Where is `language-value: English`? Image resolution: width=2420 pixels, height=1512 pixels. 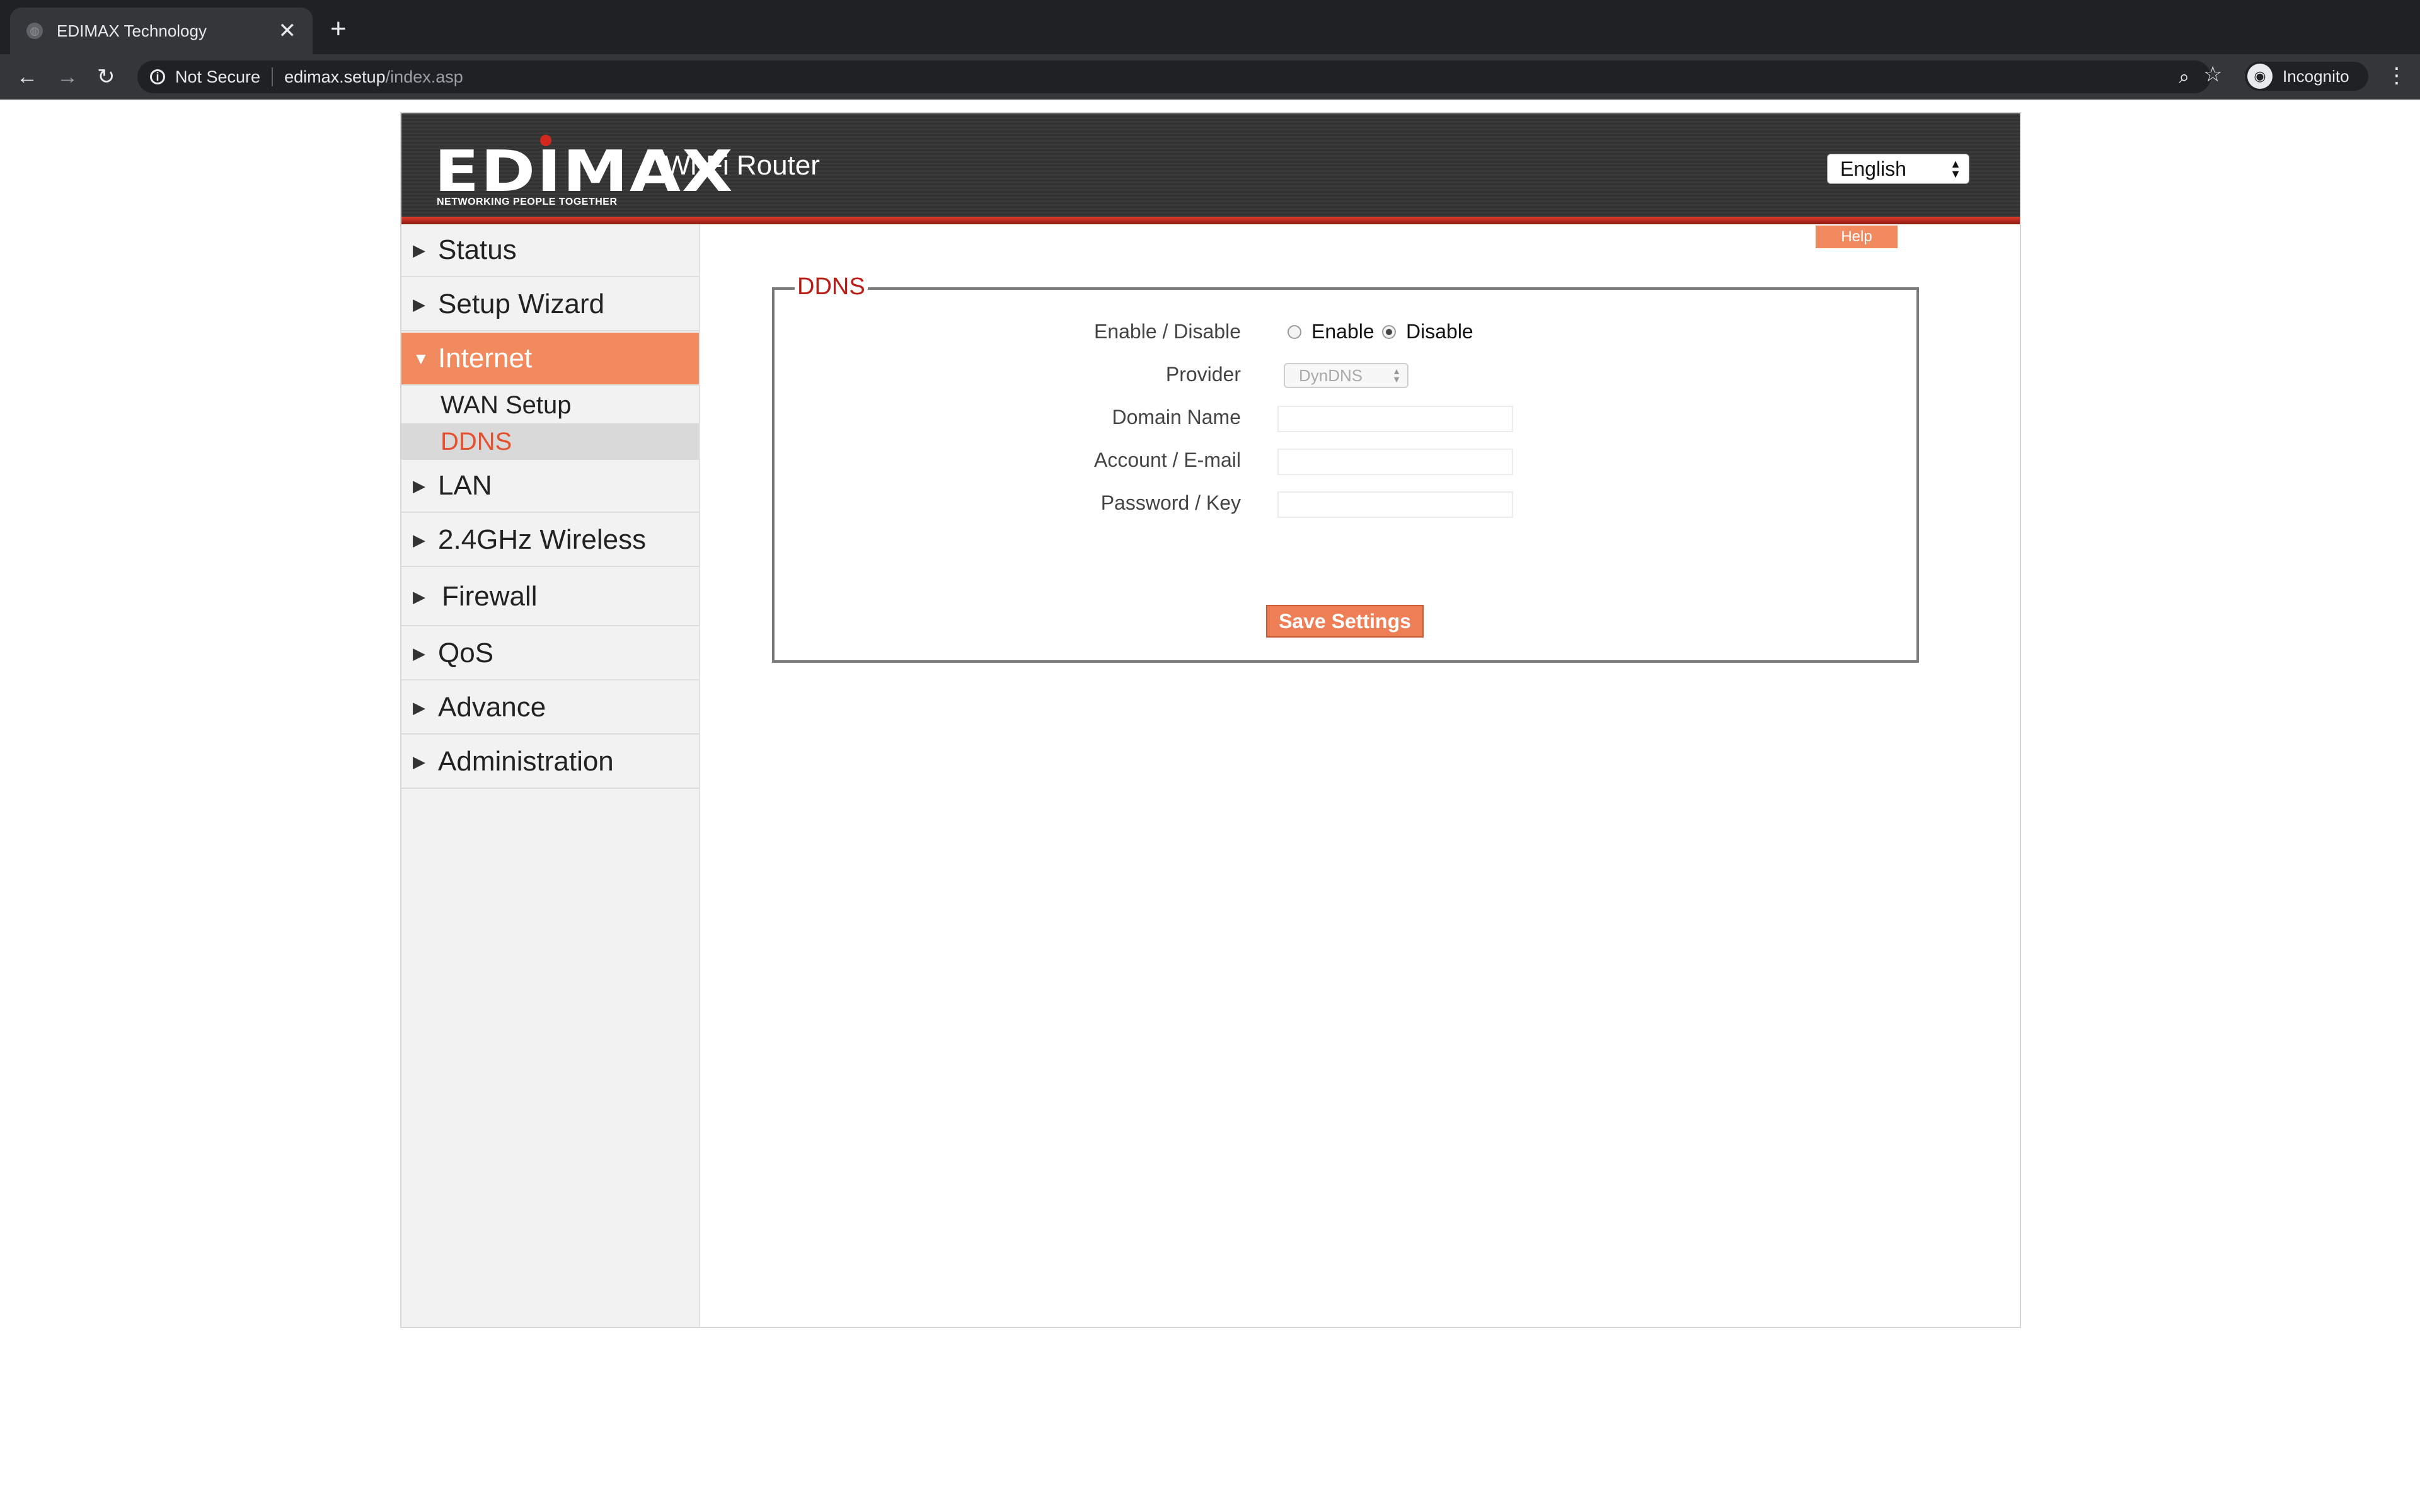
language-value: English is located at coordinates (1873, 168).